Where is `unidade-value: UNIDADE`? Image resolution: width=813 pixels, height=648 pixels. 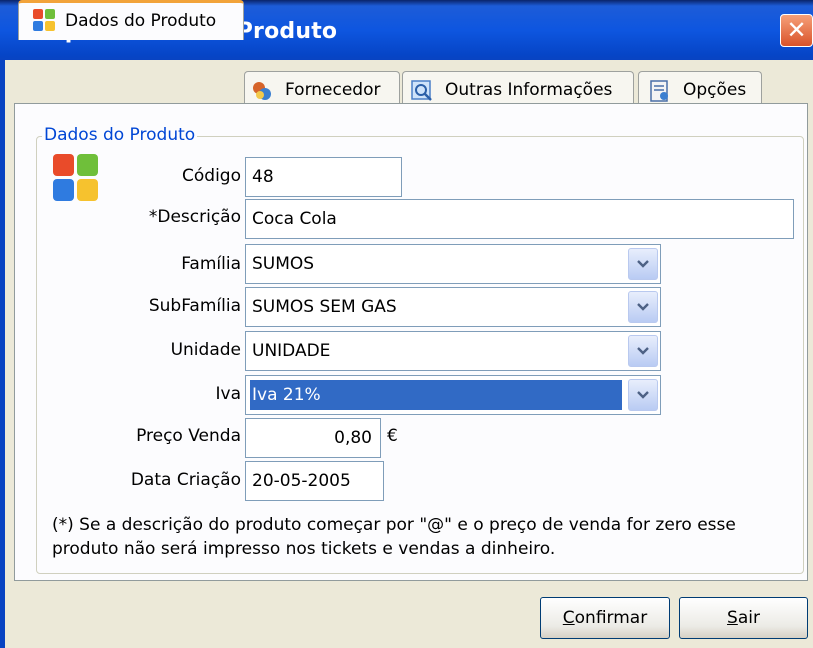 unidade-value: UNIDADE is located at coordinates (291, 351).